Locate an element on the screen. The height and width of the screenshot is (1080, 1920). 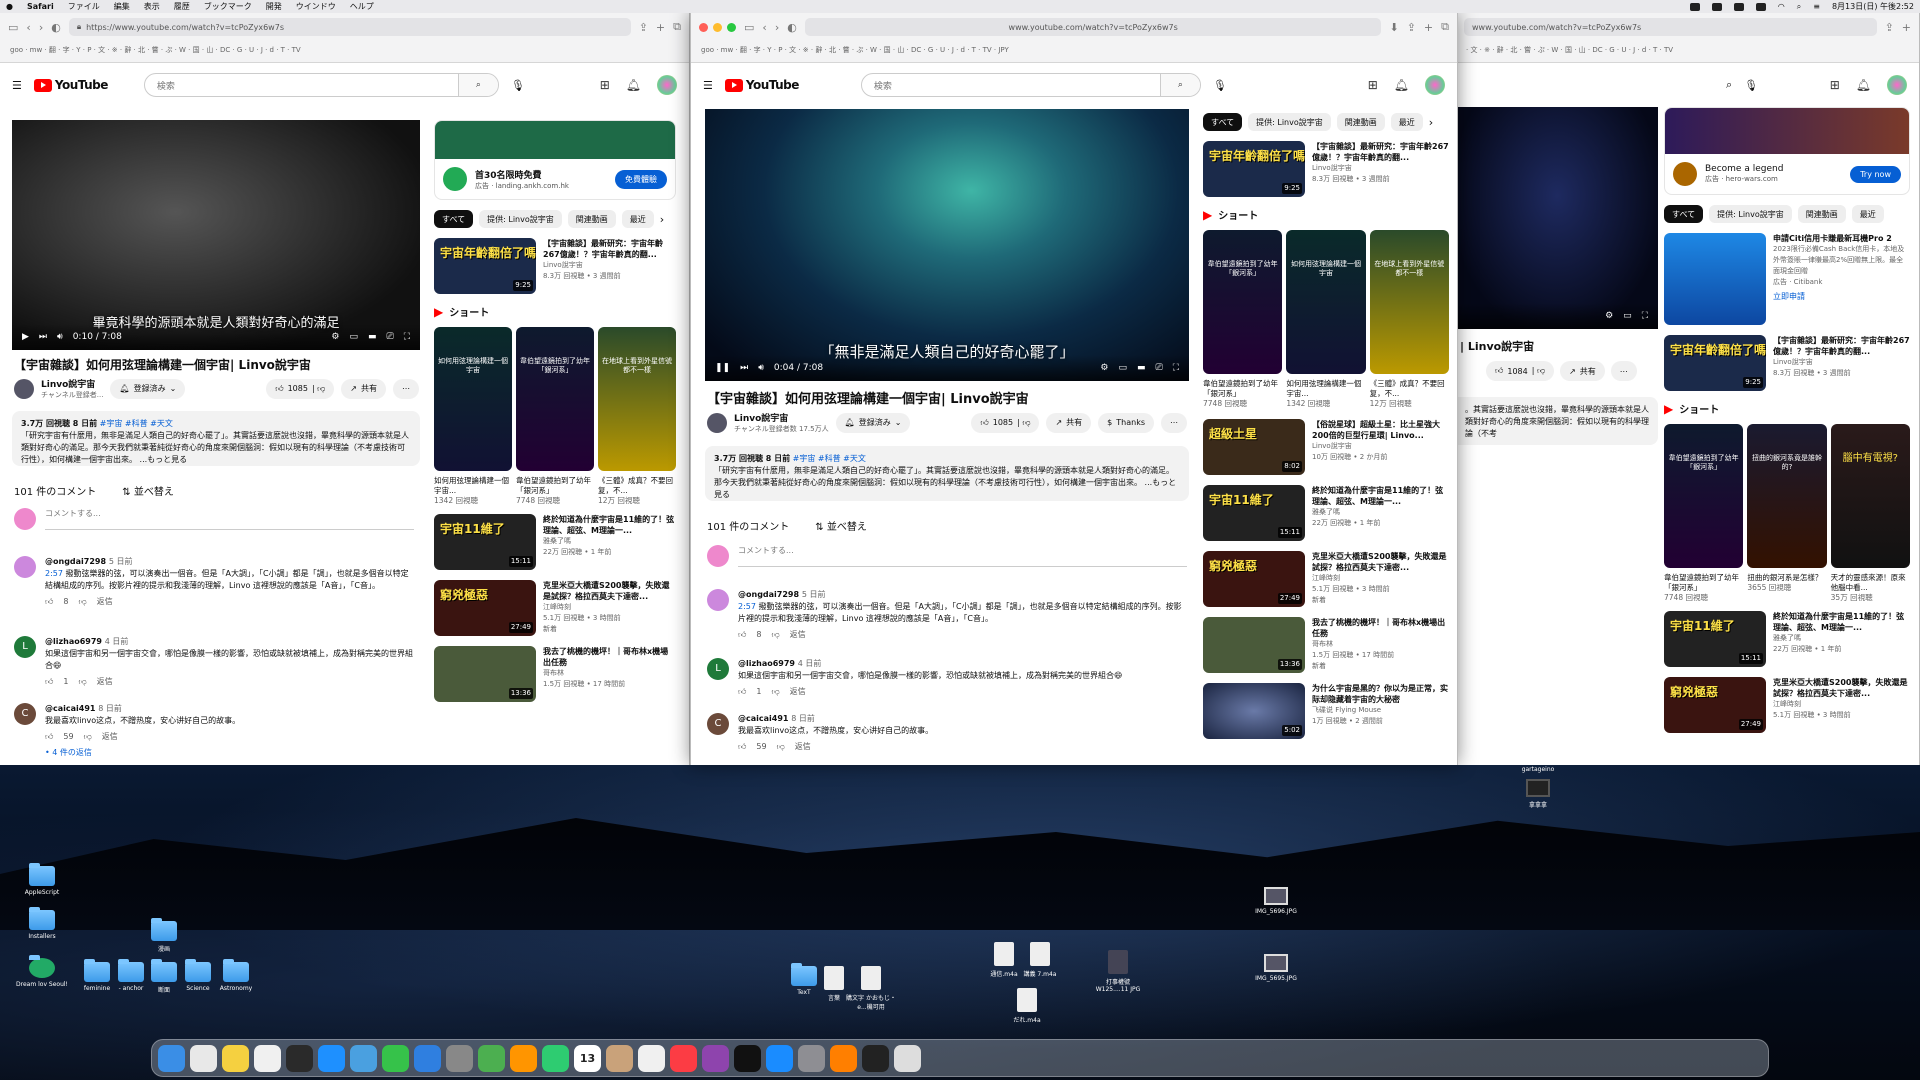
short-item: 韋伯望遠鏡拍到了幼年「銀河系」 韋伯望遠鏡拍到了幼年「銀河系」 7748 回視聴 is located at coordinates (555, 416).